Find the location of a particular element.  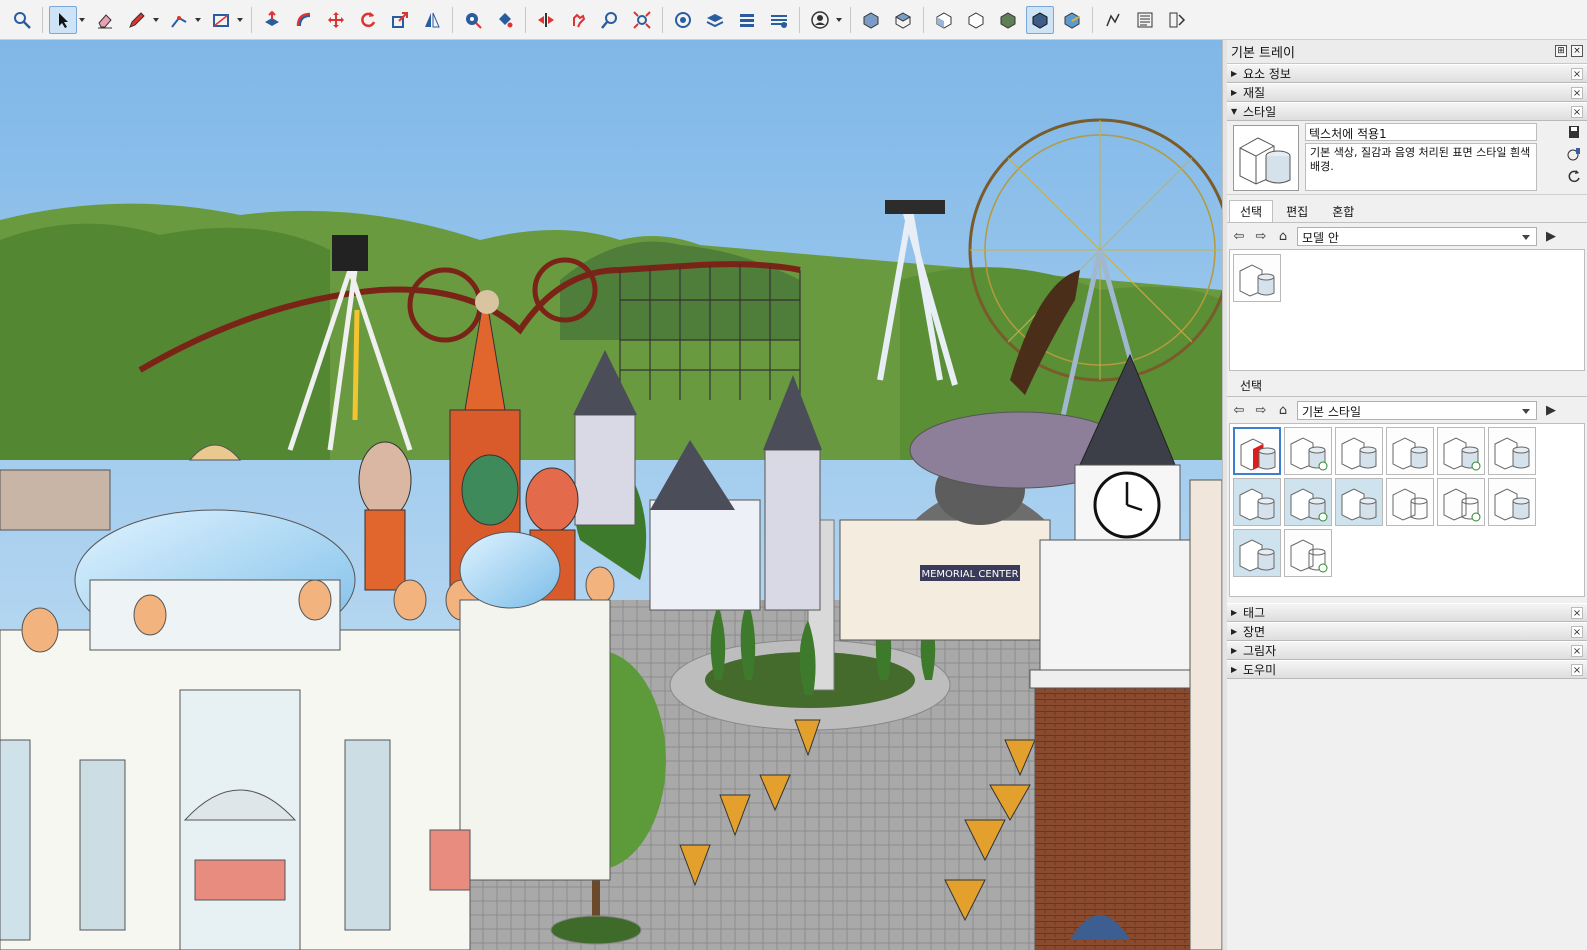

tape-measure-icon is located at coordinates (473, 20).